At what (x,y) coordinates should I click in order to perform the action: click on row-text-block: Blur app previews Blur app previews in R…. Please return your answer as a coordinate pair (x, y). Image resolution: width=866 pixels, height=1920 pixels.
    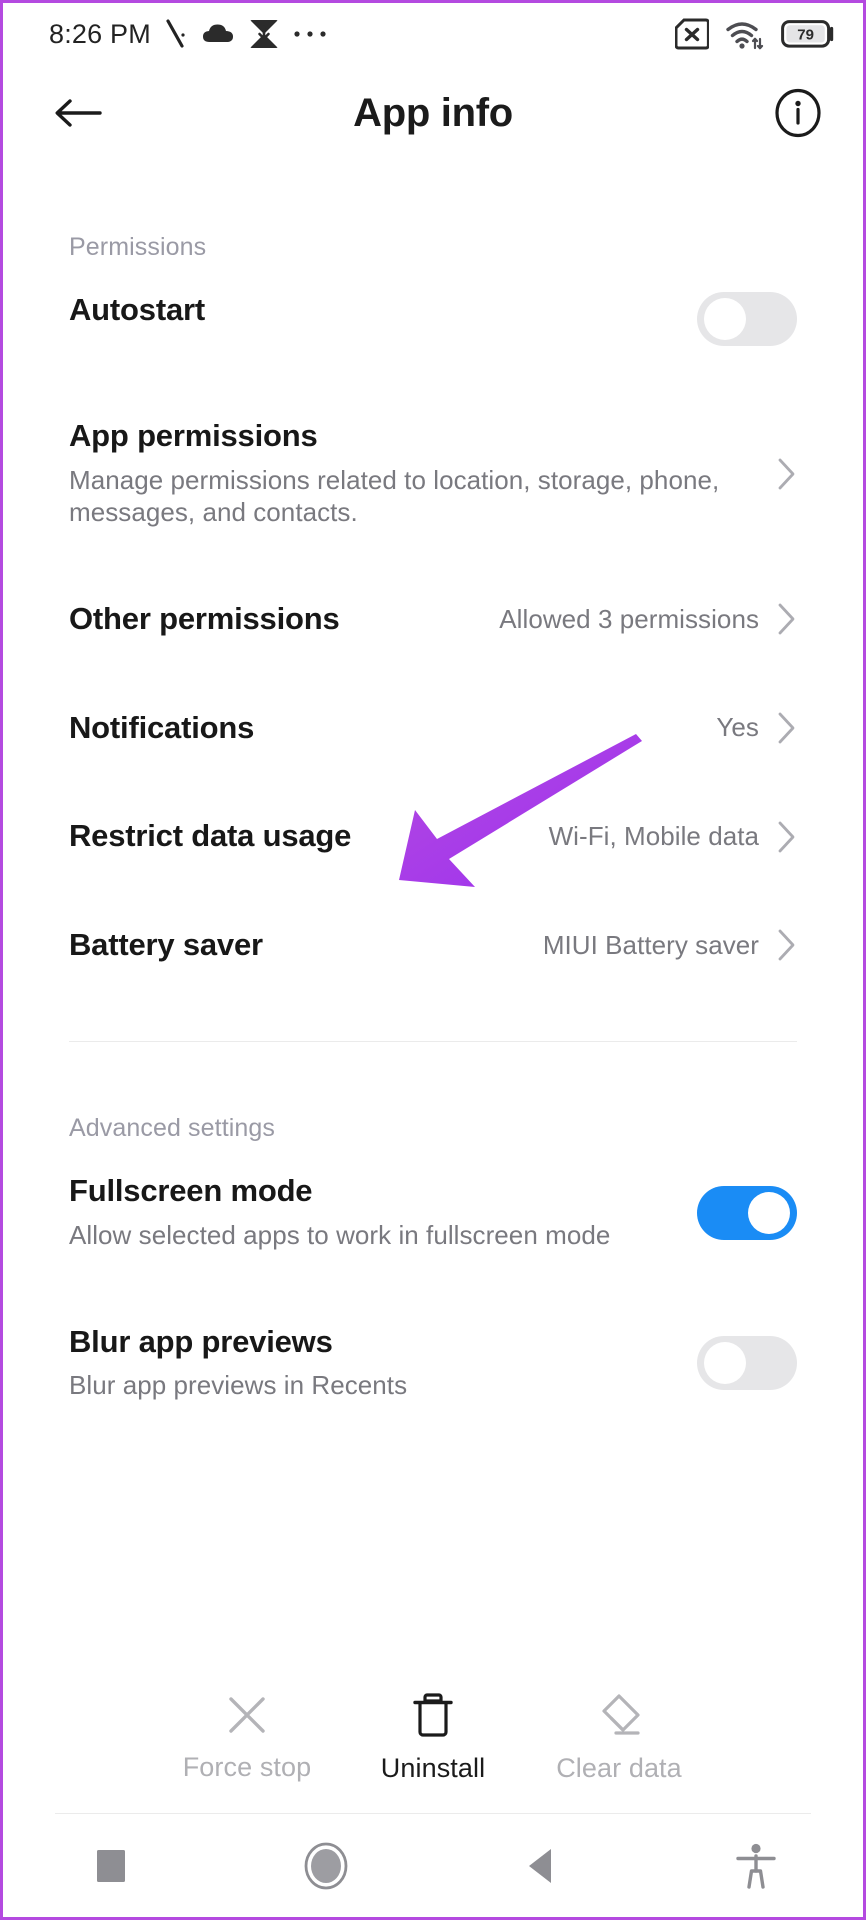
    Looking at the image, I should click on (383, 1363).